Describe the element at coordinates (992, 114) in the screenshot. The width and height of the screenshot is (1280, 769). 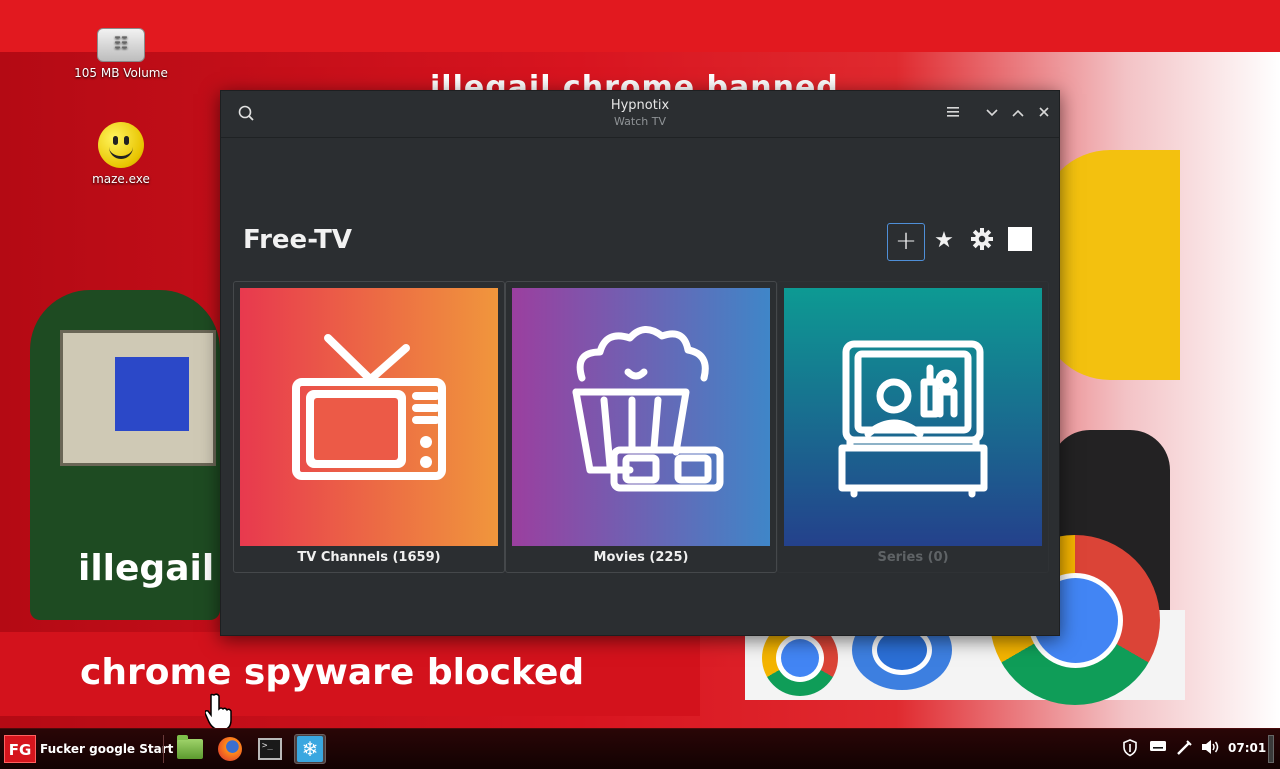
I see `chevron-down-icon` at that location.